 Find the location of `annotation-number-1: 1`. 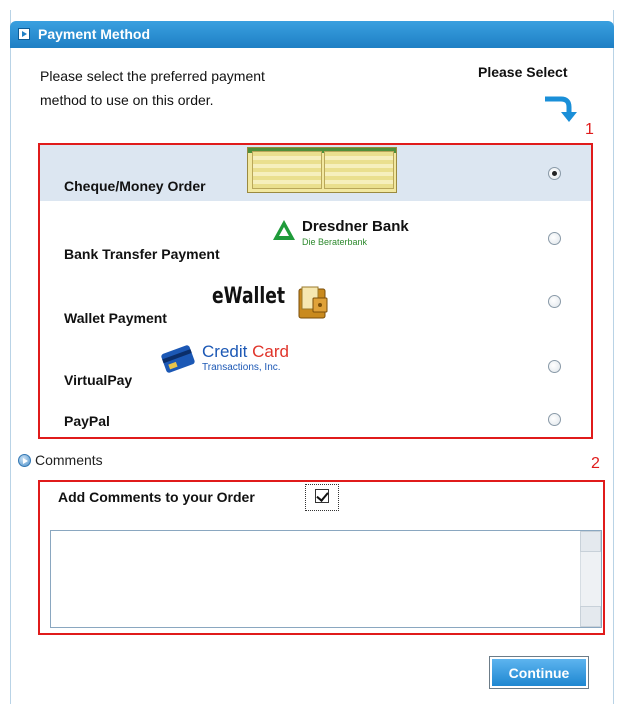

annotation-number-1: 1 is located at coordinates (589, 129).